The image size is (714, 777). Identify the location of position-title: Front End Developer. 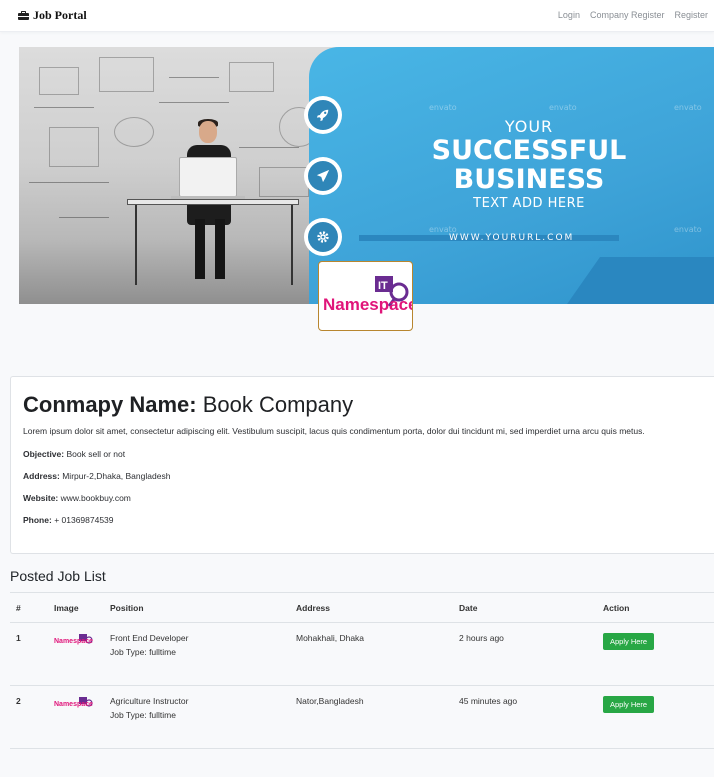
(149, 638).